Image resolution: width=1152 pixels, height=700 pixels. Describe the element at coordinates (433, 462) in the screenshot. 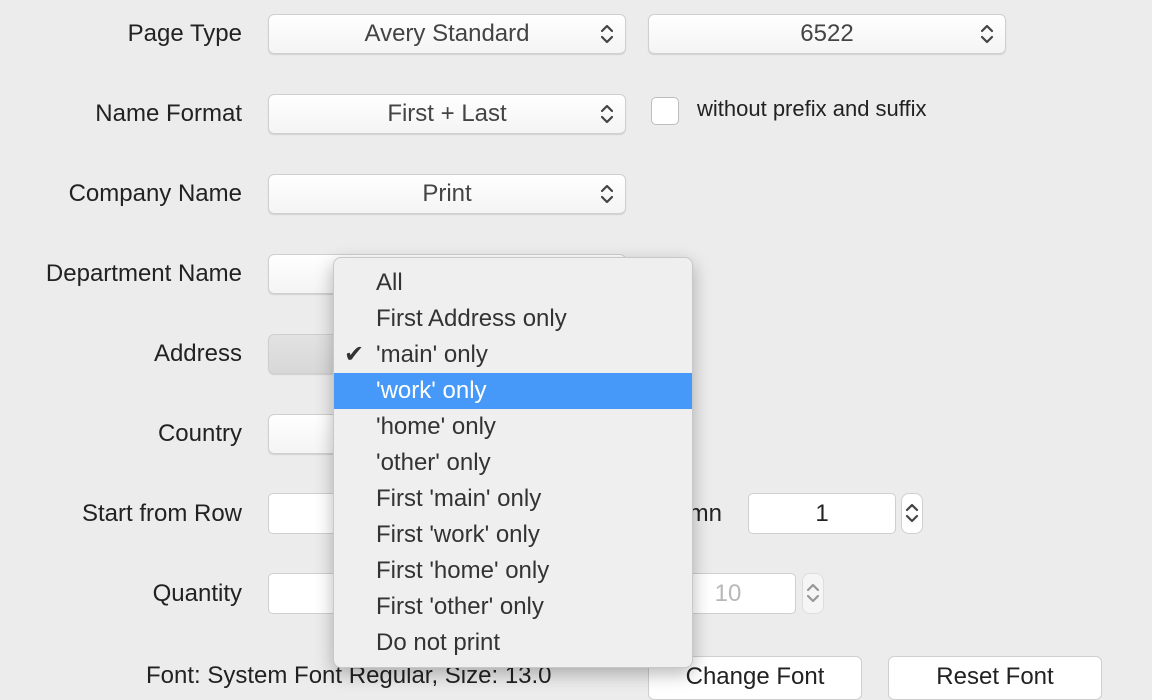

I see `menu-item-label: 'other' only` at that location.